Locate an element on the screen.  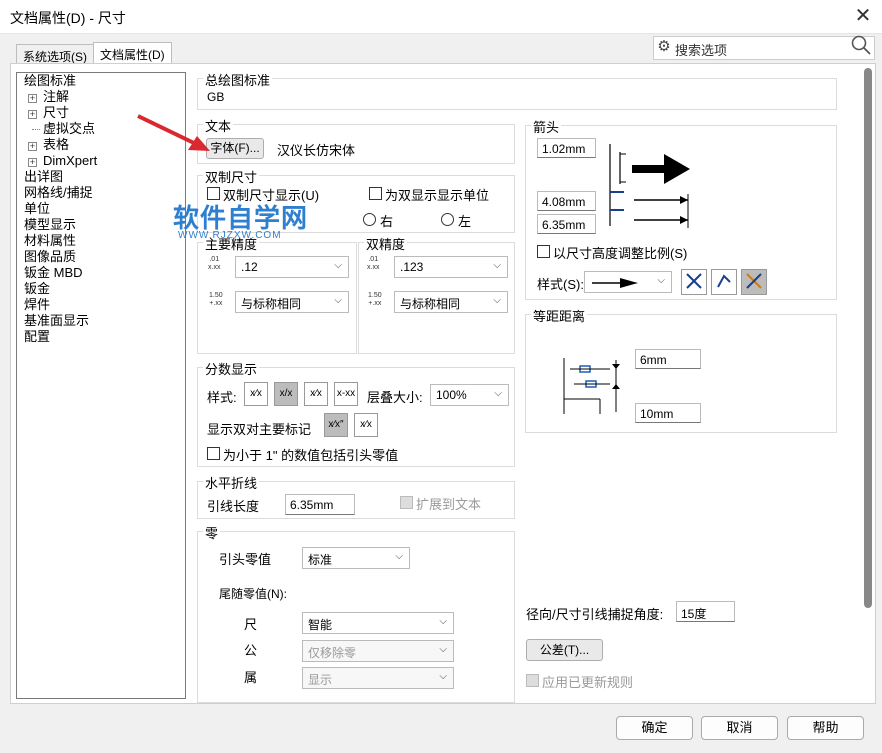
primary-precision-combo: .12 ⌵ is located at coordinates (292, 267).